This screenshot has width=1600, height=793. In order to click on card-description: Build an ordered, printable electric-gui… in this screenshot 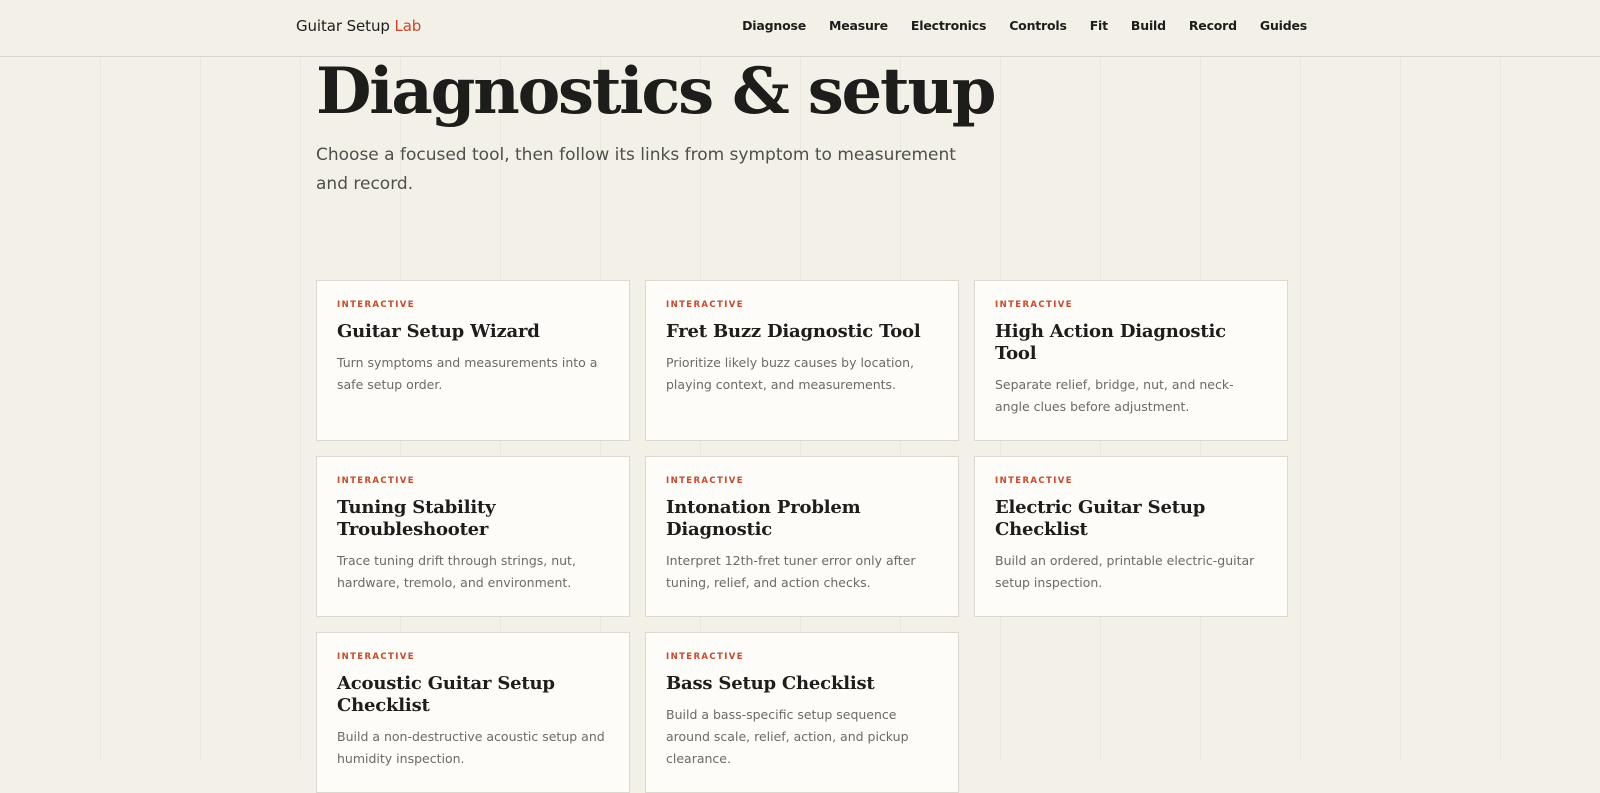, I will do `click(1125, 571)`.